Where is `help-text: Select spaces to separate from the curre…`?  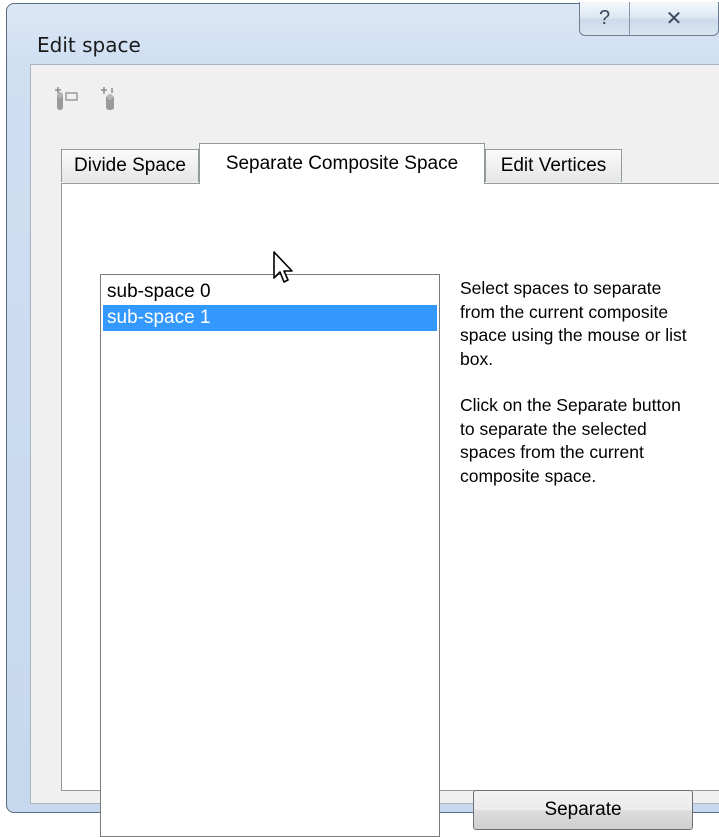 help-text: Select spaces to separate from the curre… is located at coordinates (580, 394).